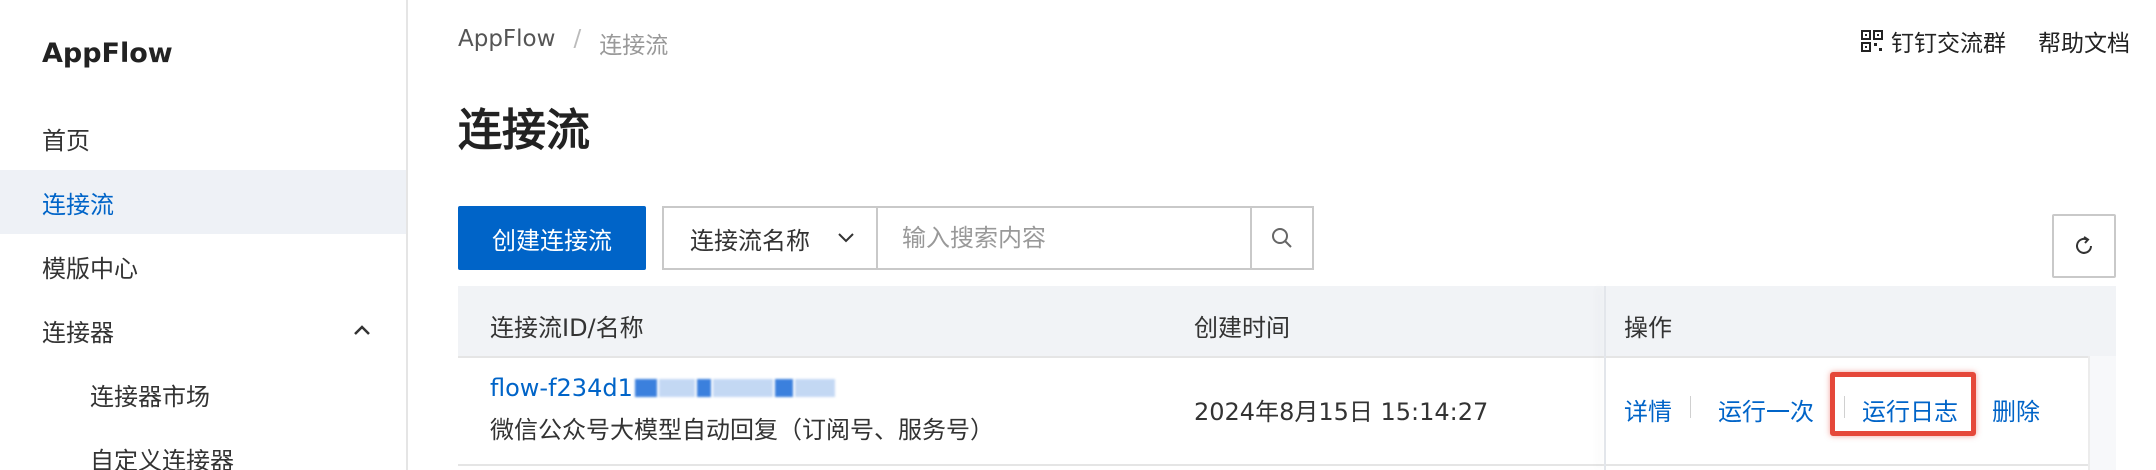 The height and width of the screenshot is (470, 2156). What do you see at coordinates (1903, 404) in the screenshot?
I see `run-logs-highlight` at bounding box center [1903, 404].